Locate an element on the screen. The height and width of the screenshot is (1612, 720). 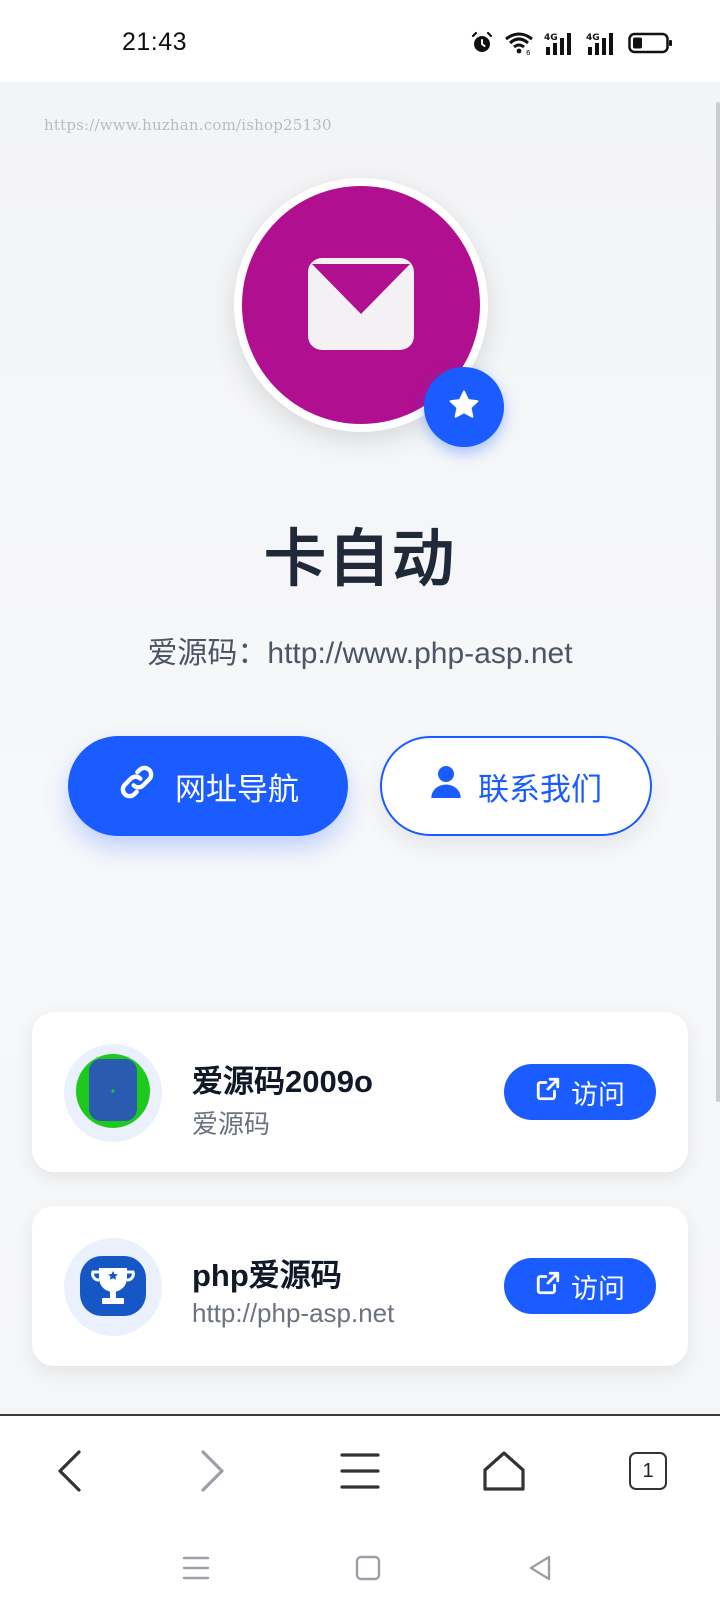
tab-count: 1 is located at coordinates (648, 1471).